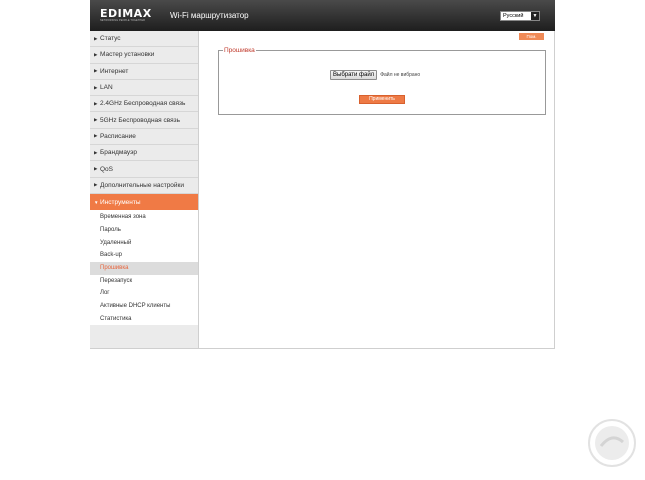 The image size is (645, 480). What do you see at coordinates (118, 136) in the screenshot?
I see `sidebar-item-label: Расписание` at bounding box center [118, 136].